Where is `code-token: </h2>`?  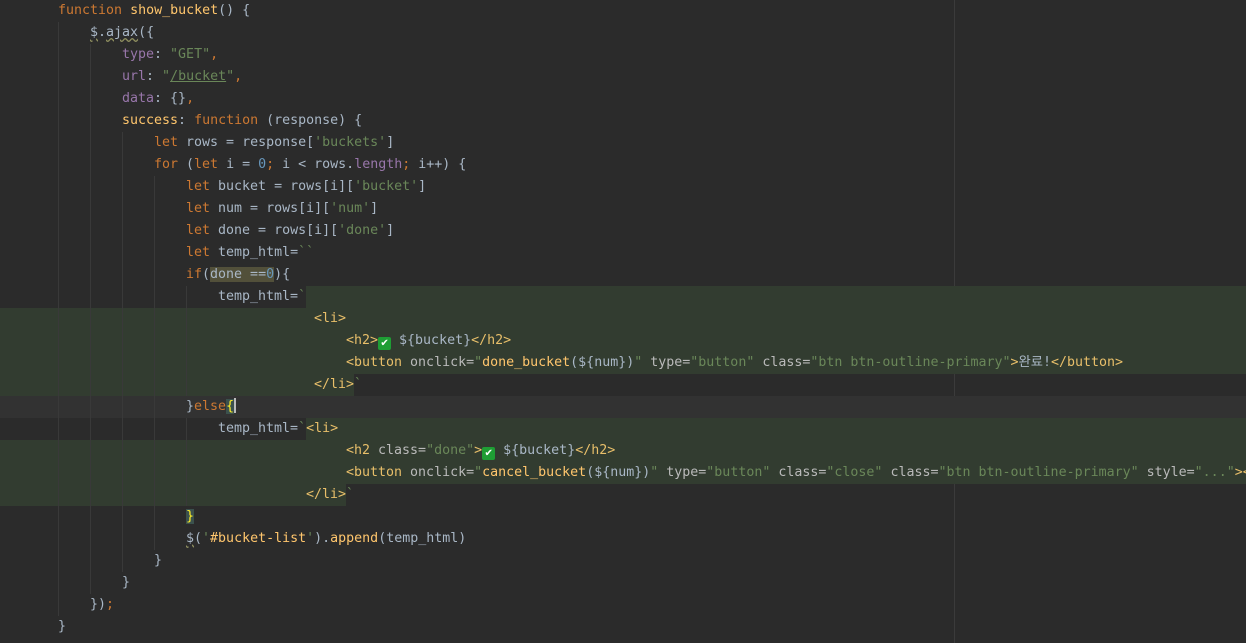 code-token: </h2> is located at coordinates (491, 340).